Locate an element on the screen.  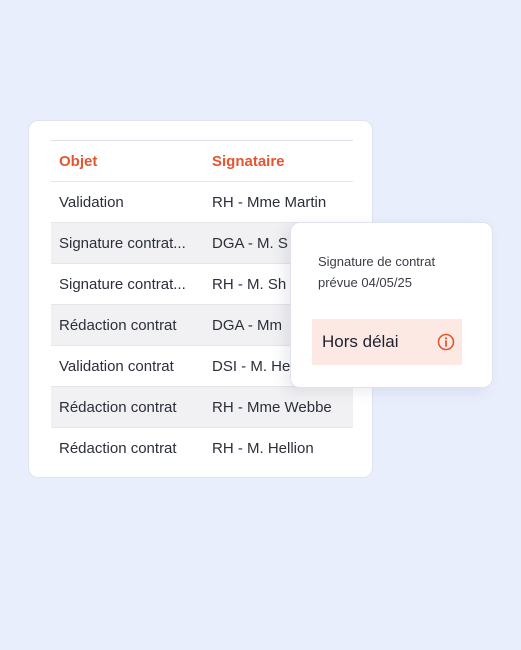
cell-signataire: RH - Mme Webbe is located at coordinates (272, 407).